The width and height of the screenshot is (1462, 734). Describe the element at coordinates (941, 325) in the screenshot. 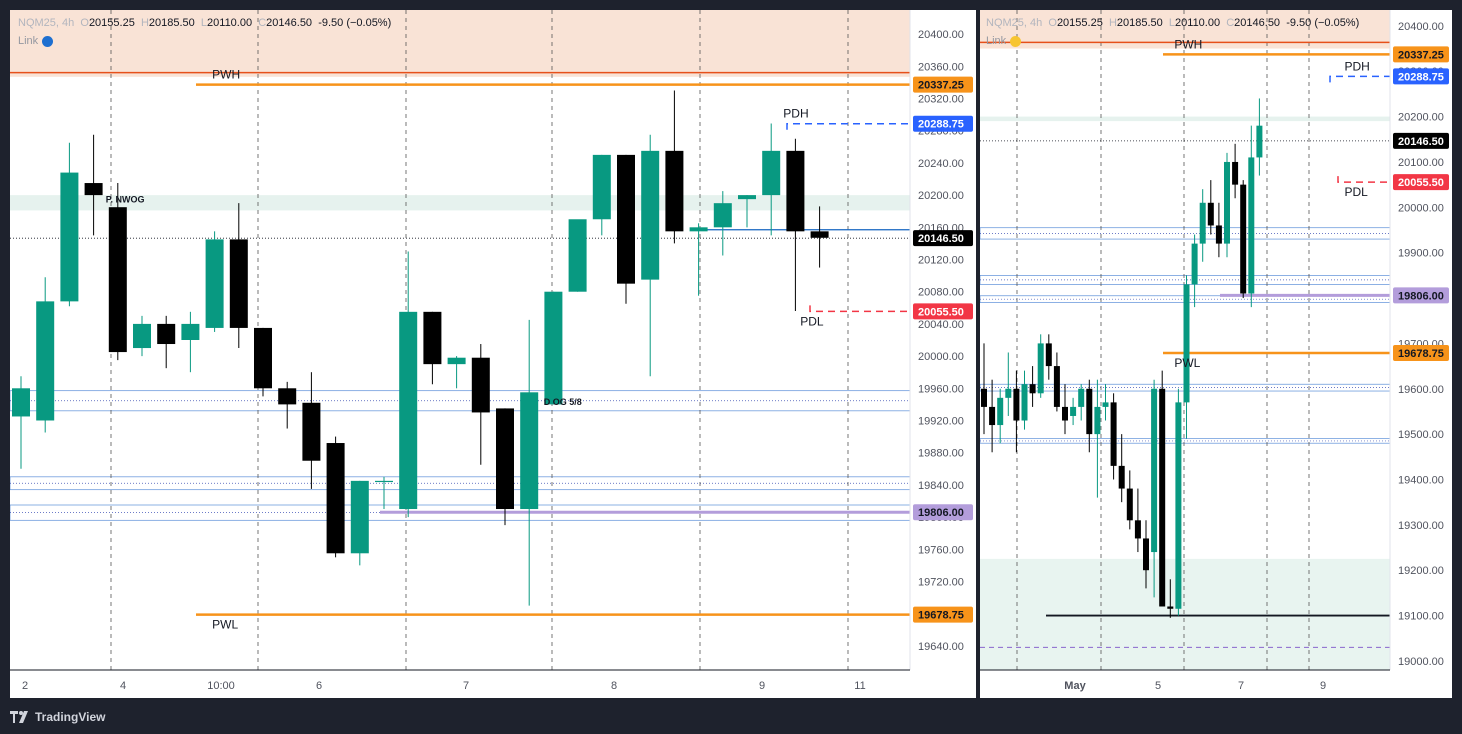

I see `y-tick-label: 20040.00` at that location.